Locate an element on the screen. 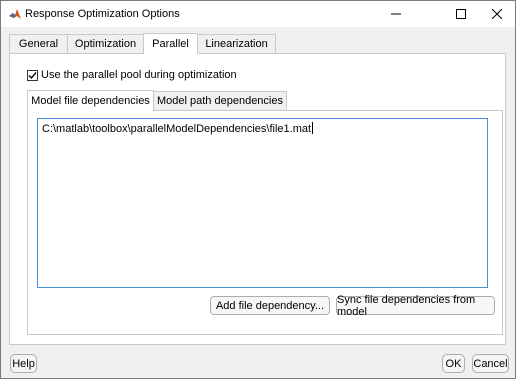 The height and width of the screenshot is (379, 516). tab-label: Model file dependencies is located at coordinates (90, 101).